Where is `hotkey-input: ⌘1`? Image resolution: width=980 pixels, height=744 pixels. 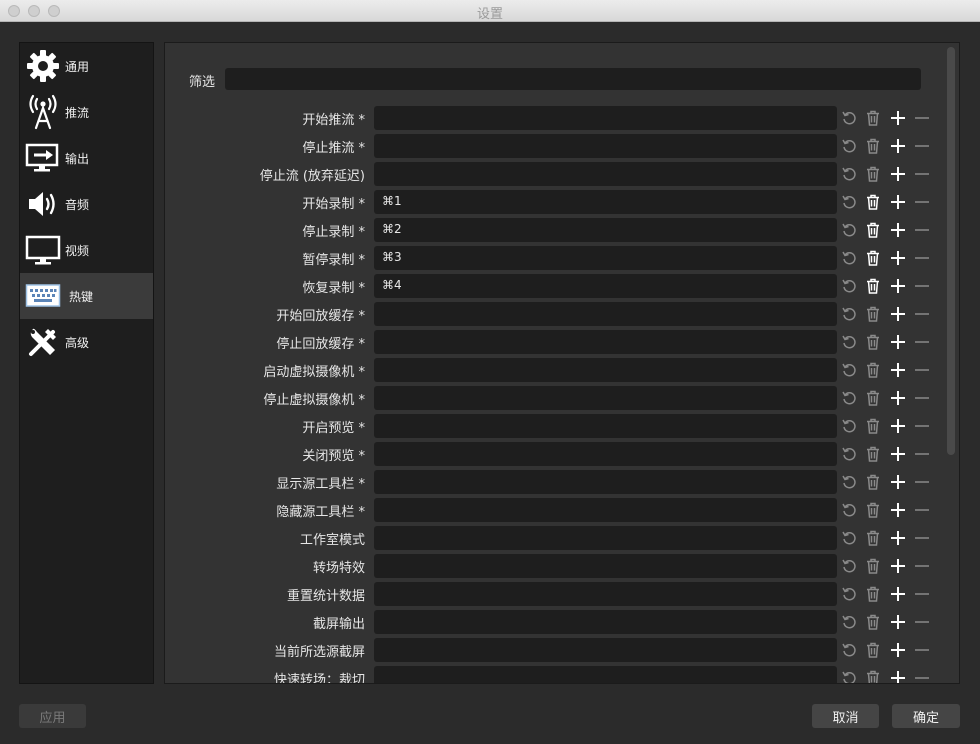
hotkey-input: ⌘1 is located at coordinates (605, 202).